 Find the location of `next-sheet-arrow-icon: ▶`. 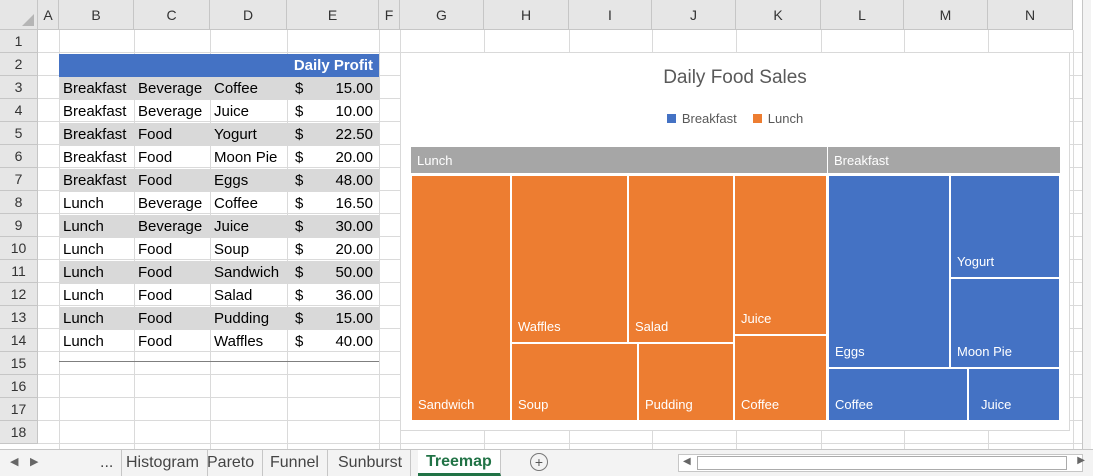

next-sheet-arrow-icon: ▶ is located at coordinates (34, 461).